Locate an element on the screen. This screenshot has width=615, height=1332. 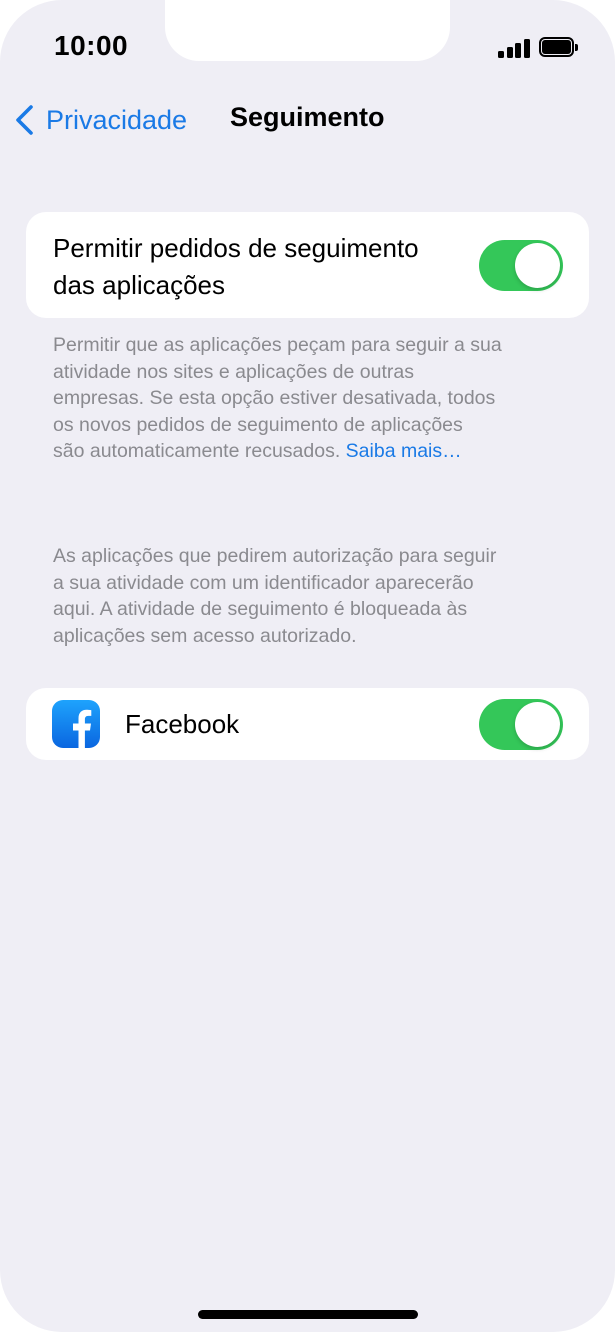
allow-tracking-label-line1: Permitir pedidos de seguimento is located at coordinates (236, 248).